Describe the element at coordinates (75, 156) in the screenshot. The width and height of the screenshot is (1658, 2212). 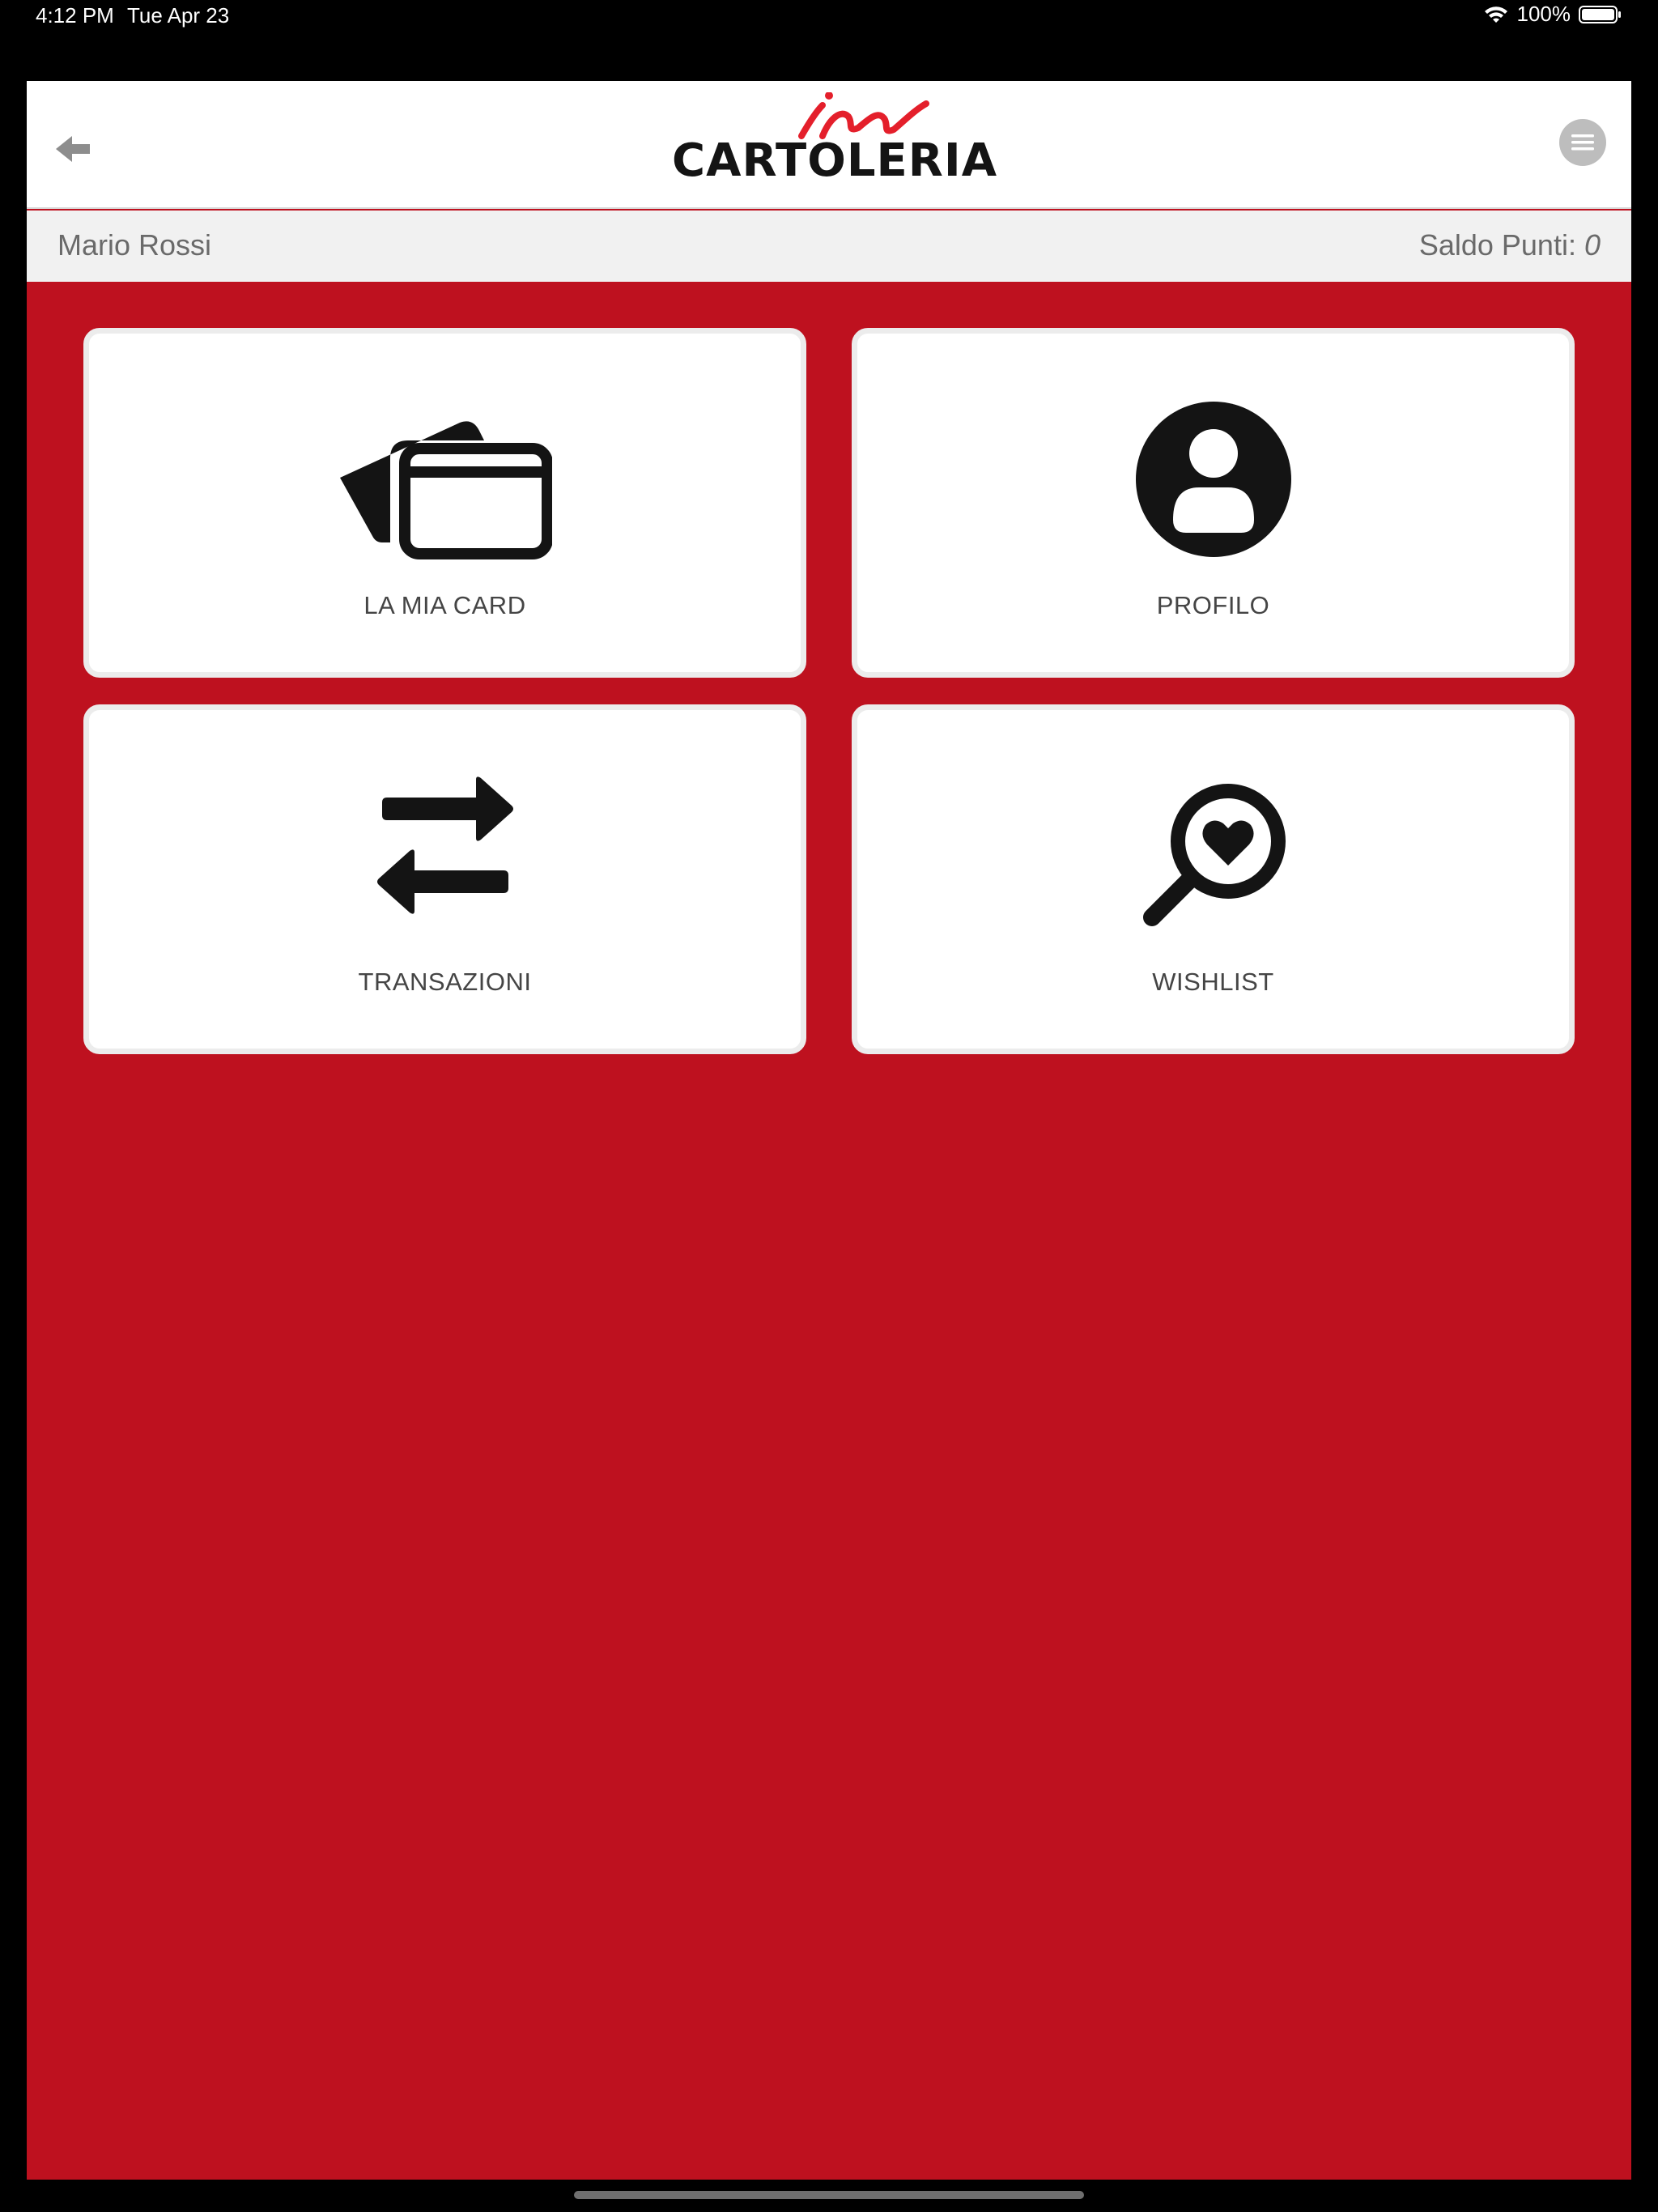
I see `arrow-left-icon` at that location.